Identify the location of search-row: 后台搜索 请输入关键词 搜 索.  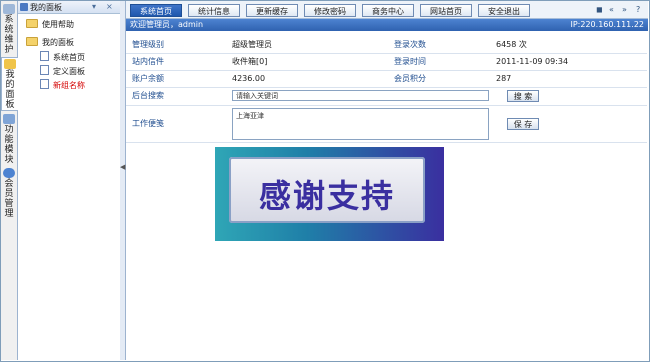
(386, 97).